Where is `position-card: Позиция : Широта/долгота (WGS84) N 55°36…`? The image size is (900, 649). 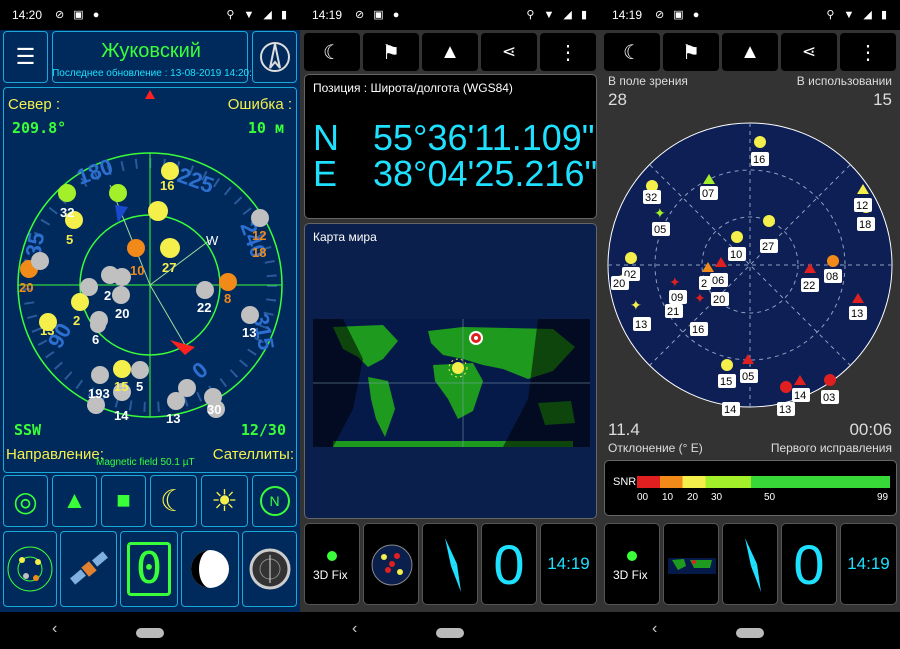
position-card: Позиция : Широта/долгота (WGS84) N 55°36… is located at coordinates (450, 146).